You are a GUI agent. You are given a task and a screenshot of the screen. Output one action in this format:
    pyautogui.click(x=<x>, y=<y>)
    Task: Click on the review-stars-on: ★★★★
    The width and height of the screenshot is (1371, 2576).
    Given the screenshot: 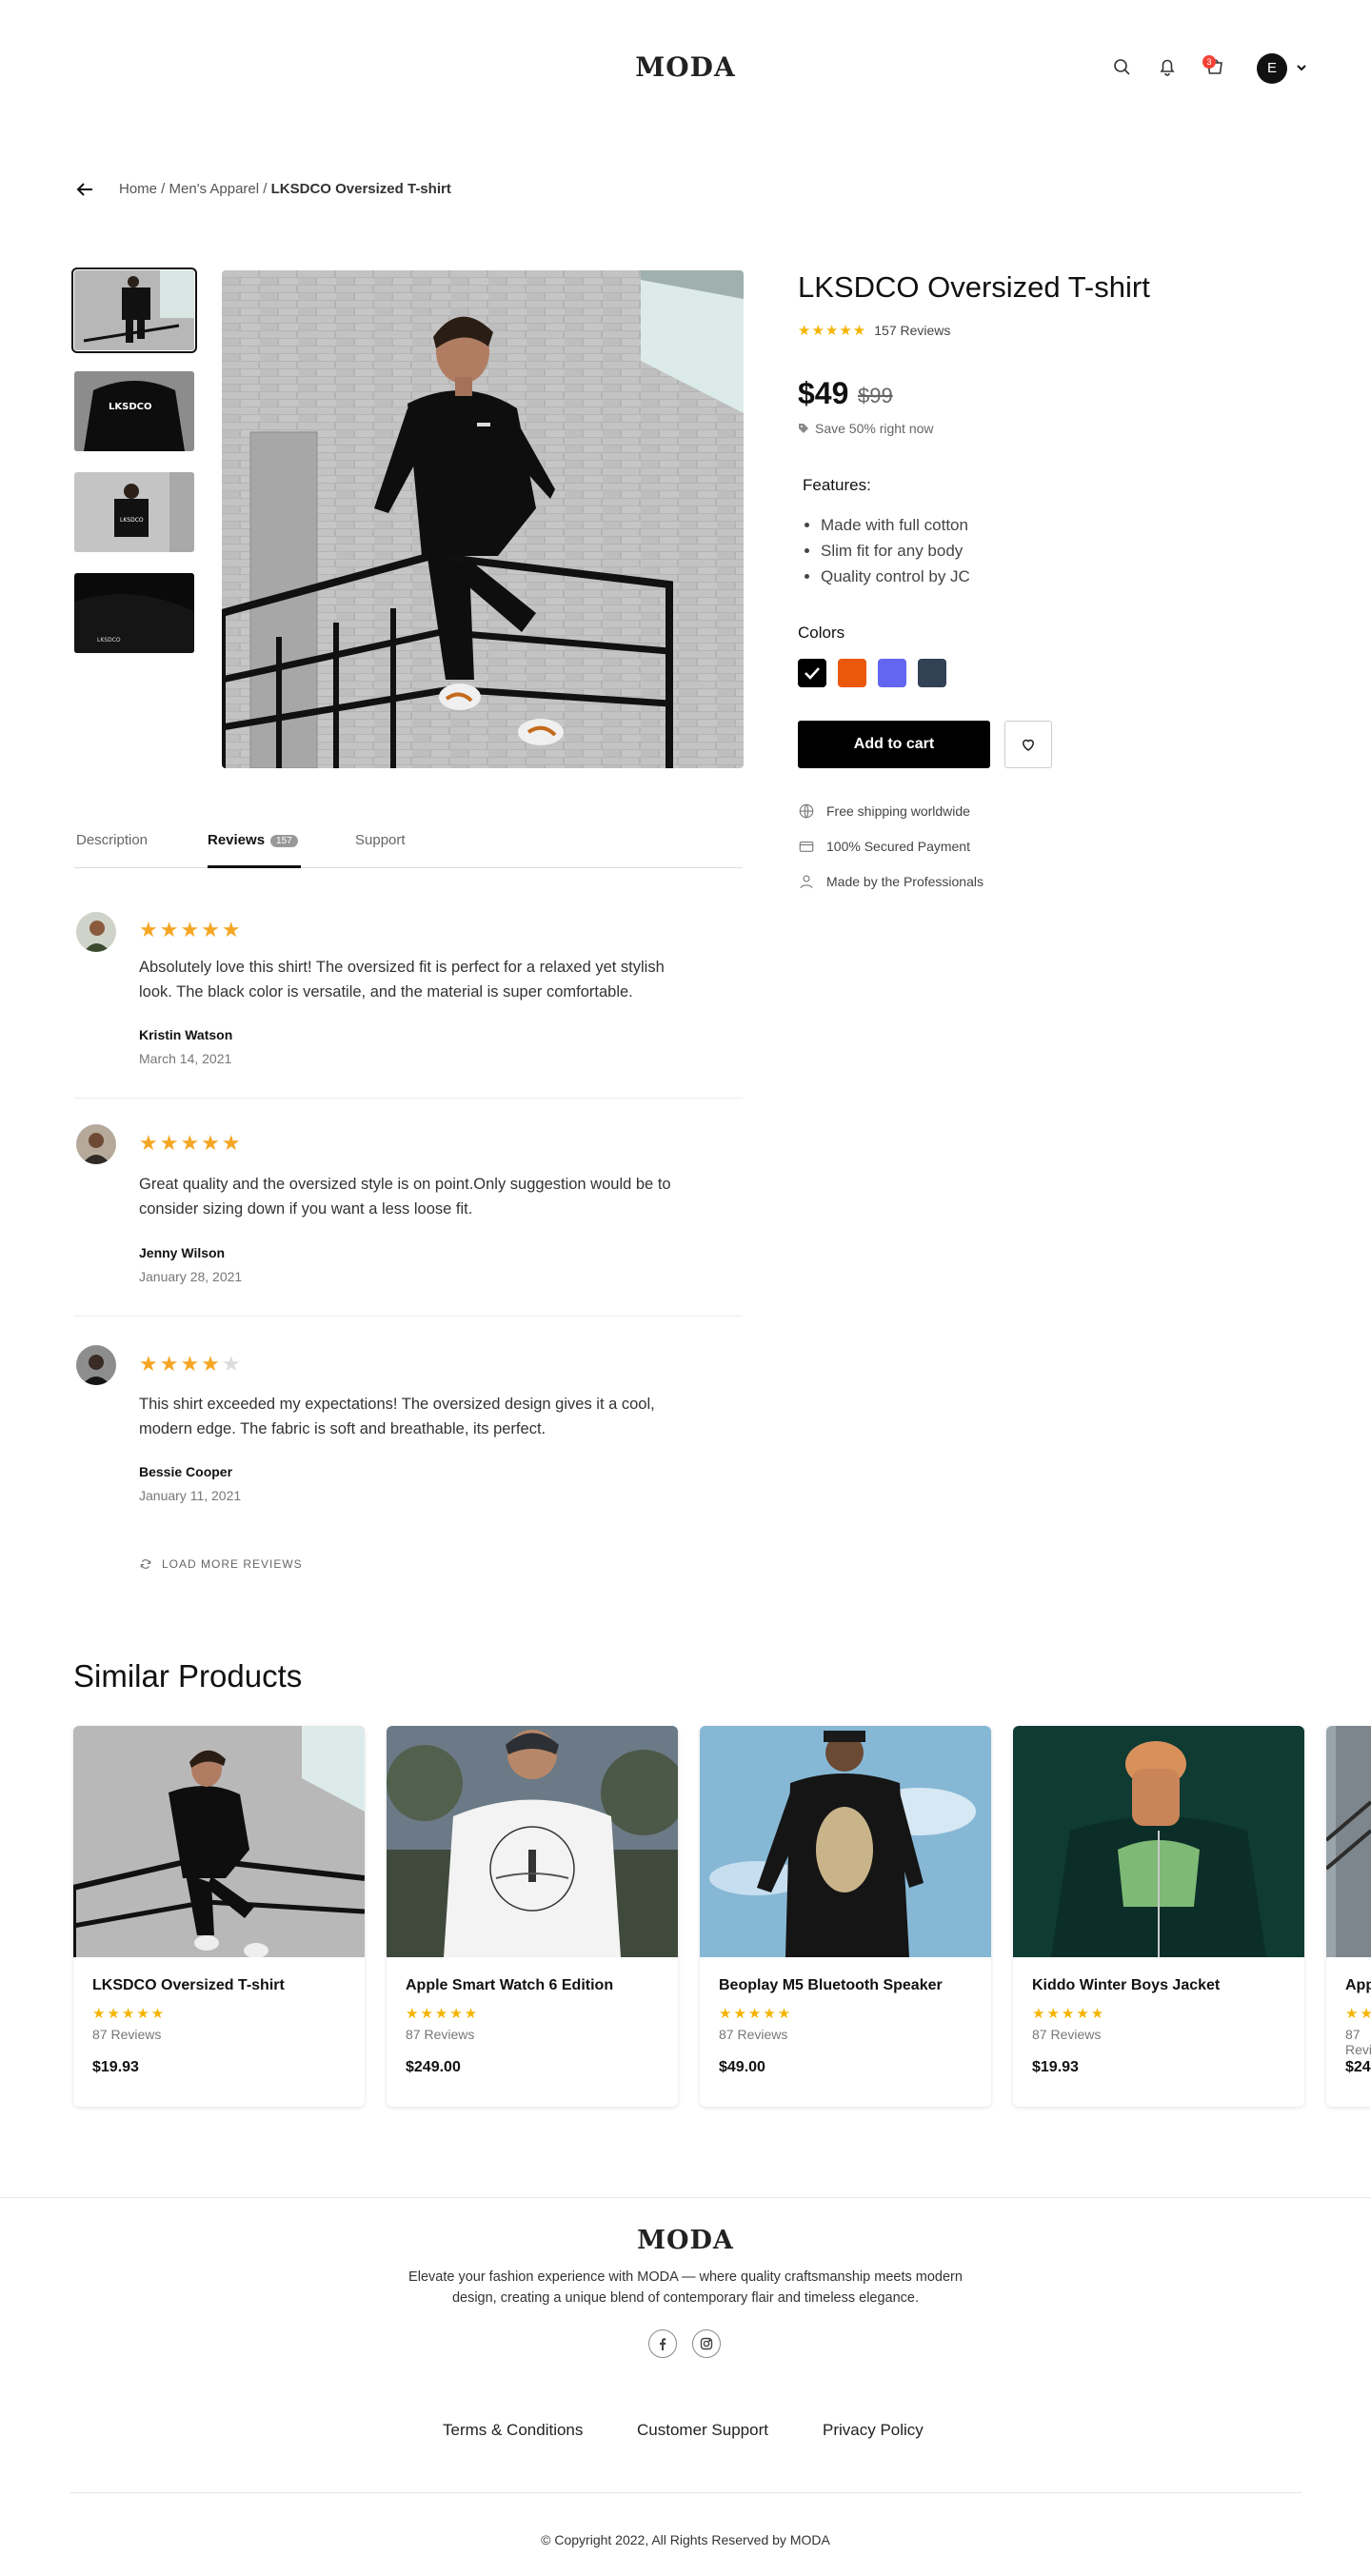 What is the action you would take?
    pyautogui.click(x=180, y=1364)
    